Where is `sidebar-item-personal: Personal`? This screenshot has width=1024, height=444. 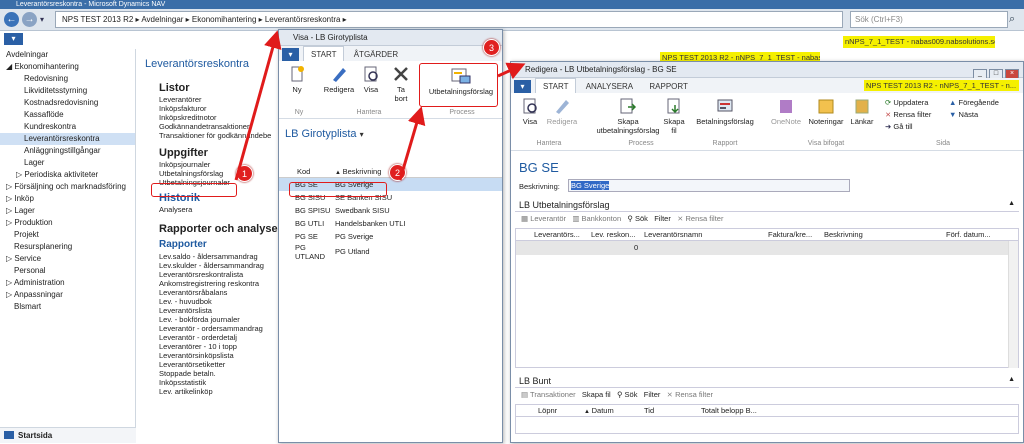
sidebar-item-personal: Personal is located at coordinates (67, 271).